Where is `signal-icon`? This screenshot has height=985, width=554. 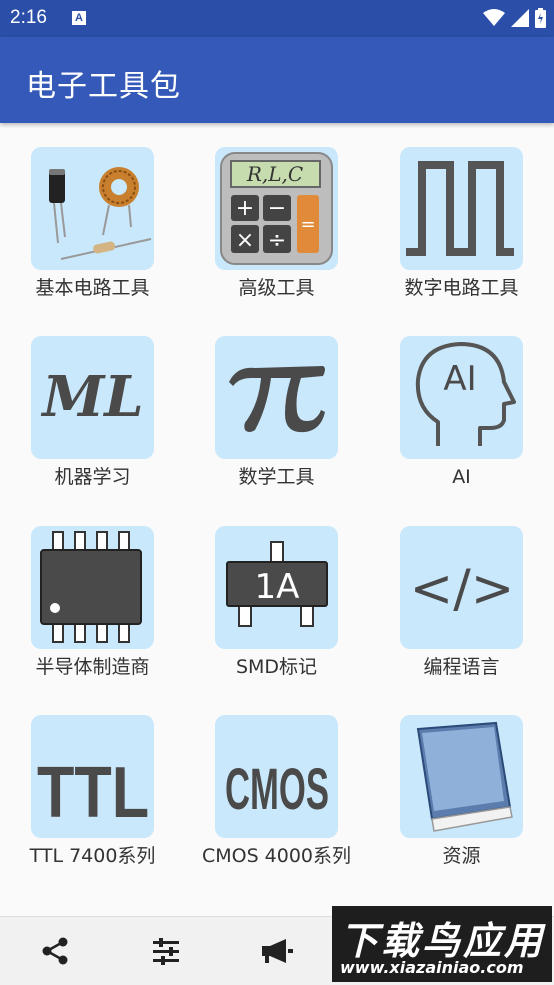 signal-icon is located at coordinates (520, 18).